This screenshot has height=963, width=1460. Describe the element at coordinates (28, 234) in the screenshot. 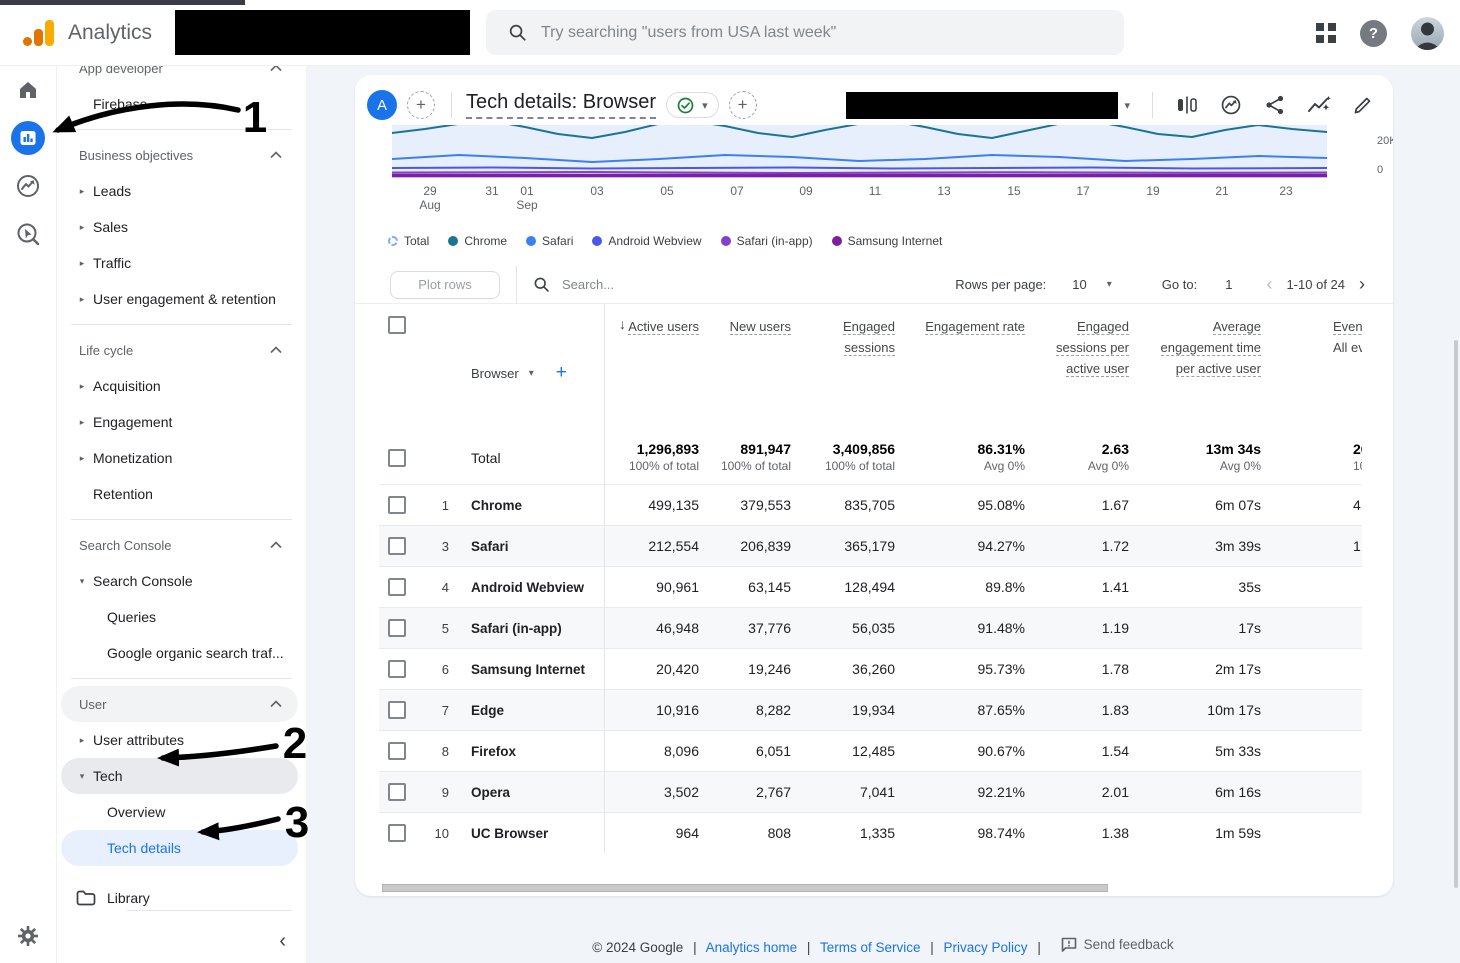

I see `rail-explore` at that location.